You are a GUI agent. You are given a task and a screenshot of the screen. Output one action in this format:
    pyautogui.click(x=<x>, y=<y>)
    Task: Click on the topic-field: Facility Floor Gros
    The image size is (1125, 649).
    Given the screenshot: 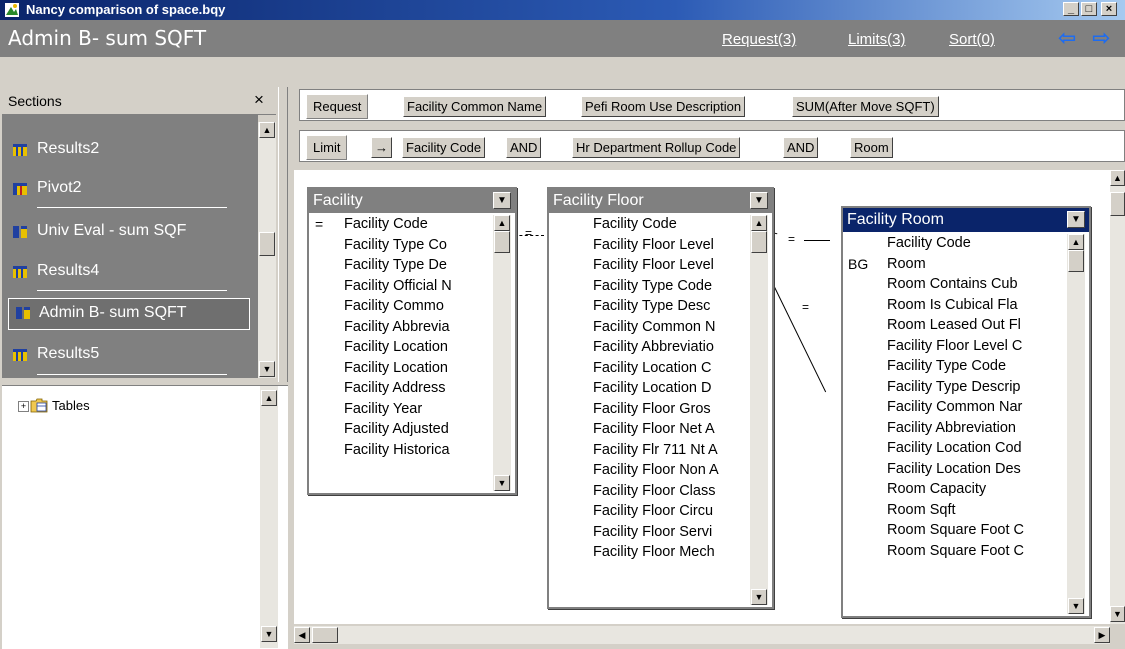 What is the action you would take?
    pyautogui.click(x=650, y=410)
    